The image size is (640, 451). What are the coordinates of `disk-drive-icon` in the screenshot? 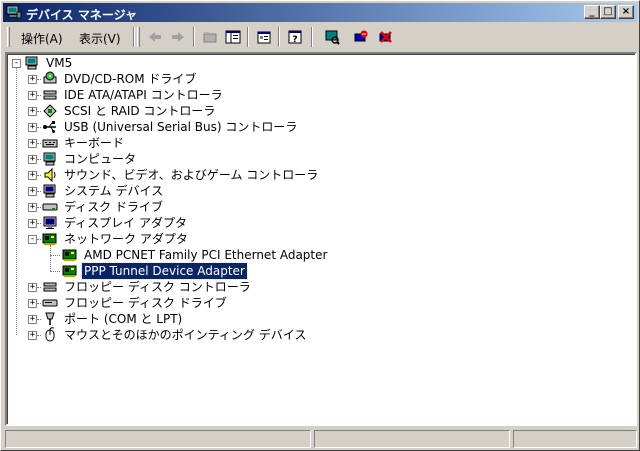 It's located at (50, 207).